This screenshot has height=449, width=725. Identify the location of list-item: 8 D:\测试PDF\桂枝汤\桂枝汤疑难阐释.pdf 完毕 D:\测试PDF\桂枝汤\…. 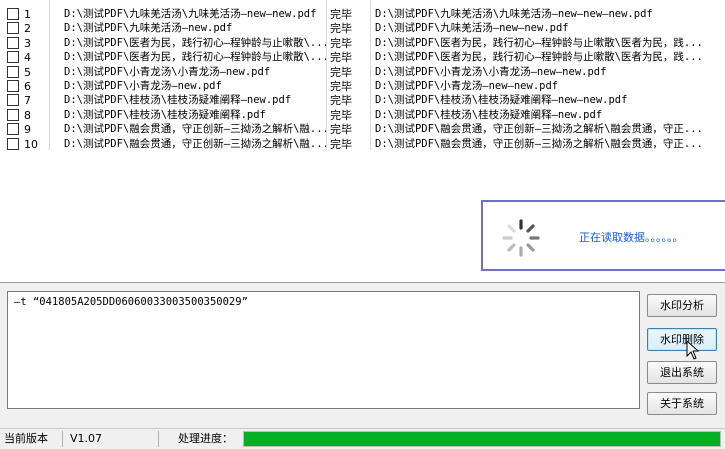
(362, 115).